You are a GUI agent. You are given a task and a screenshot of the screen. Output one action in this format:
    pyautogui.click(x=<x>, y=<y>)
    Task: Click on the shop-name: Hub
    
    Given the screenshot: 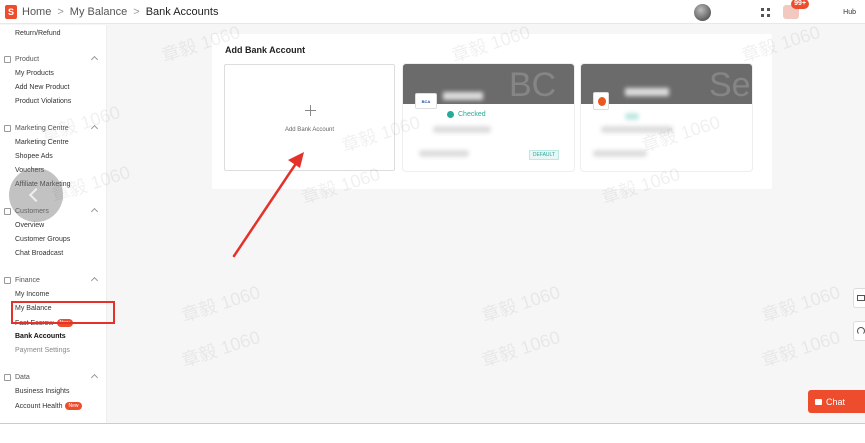 What is the action you would take?
    pyautogui.click(x=849, y=12)
    